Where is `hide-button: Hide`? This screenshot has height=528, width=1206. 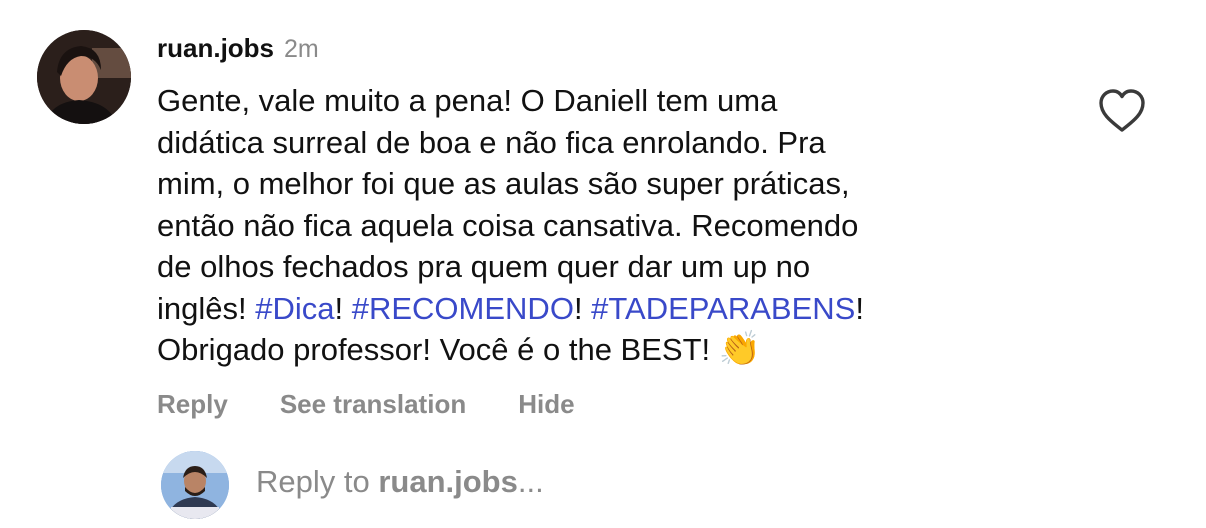
hide-button: Hide is located at coordinates (546, 404).